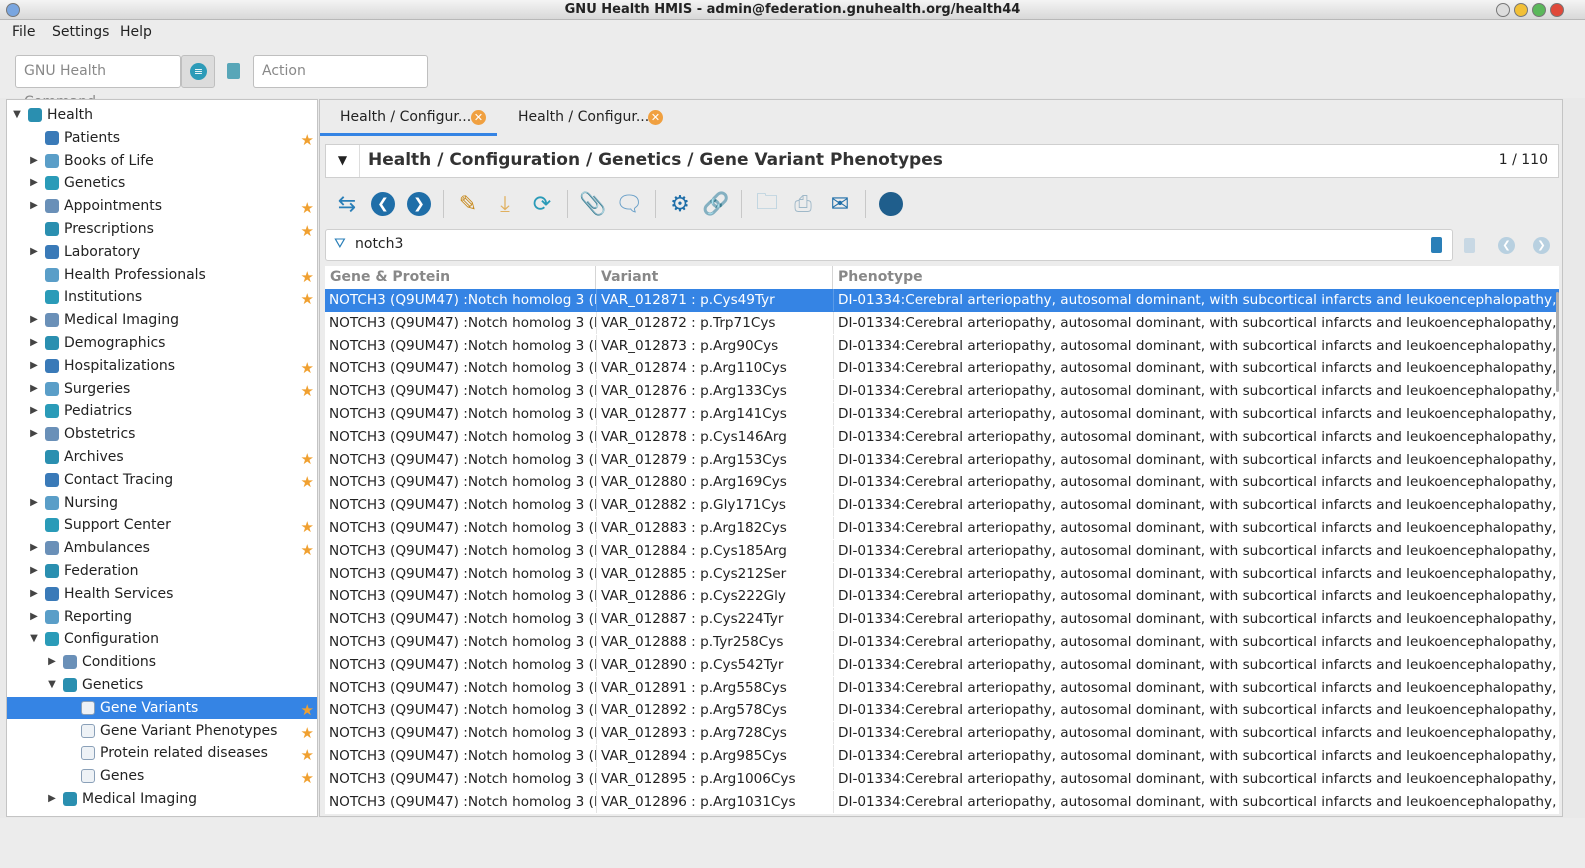 The height and width of the screenshot is (868, 1585). What do you see at coordinates (162, 639) in the screenshot?
I see `sidebar-item: ▼ Configuration` at bounding box center [162, 639].